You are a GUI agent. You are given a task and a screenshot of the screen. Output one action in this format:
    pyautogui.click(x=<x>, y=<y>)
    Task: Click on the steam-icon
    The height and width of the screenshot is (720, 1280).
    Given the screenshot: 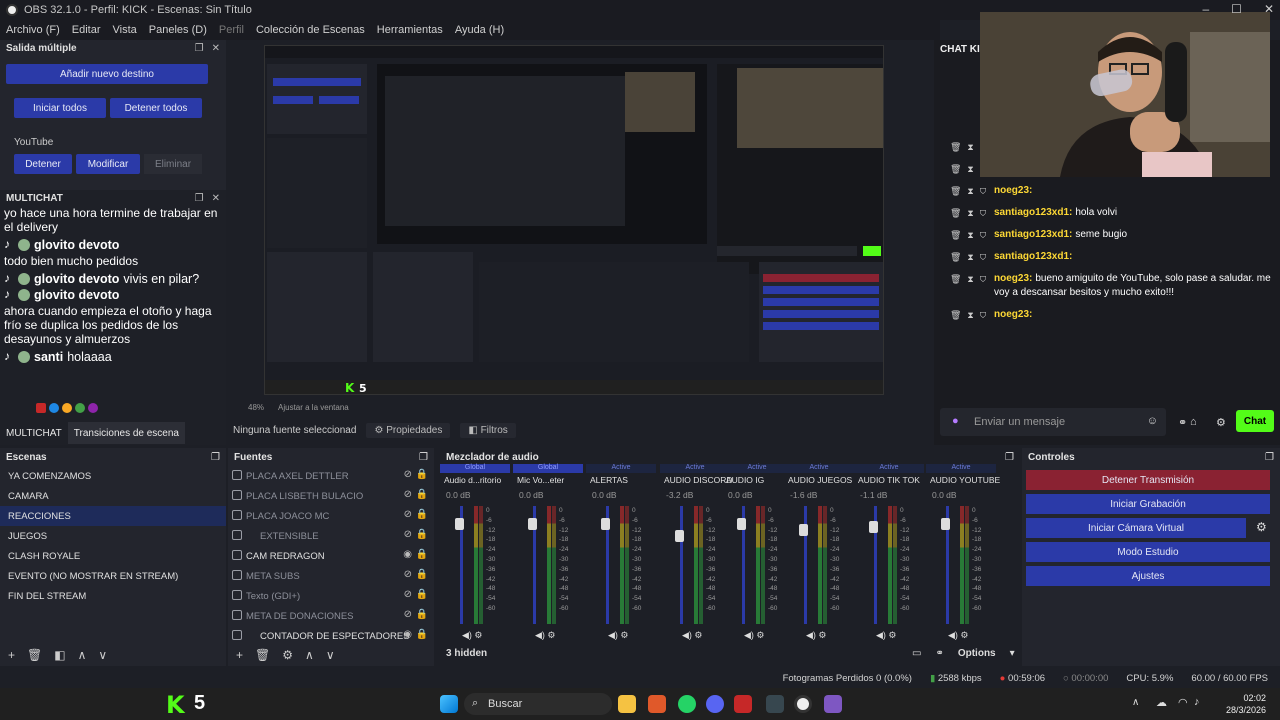 What is the action you would take?
    pyautogui.click(x=775, y=704)
    